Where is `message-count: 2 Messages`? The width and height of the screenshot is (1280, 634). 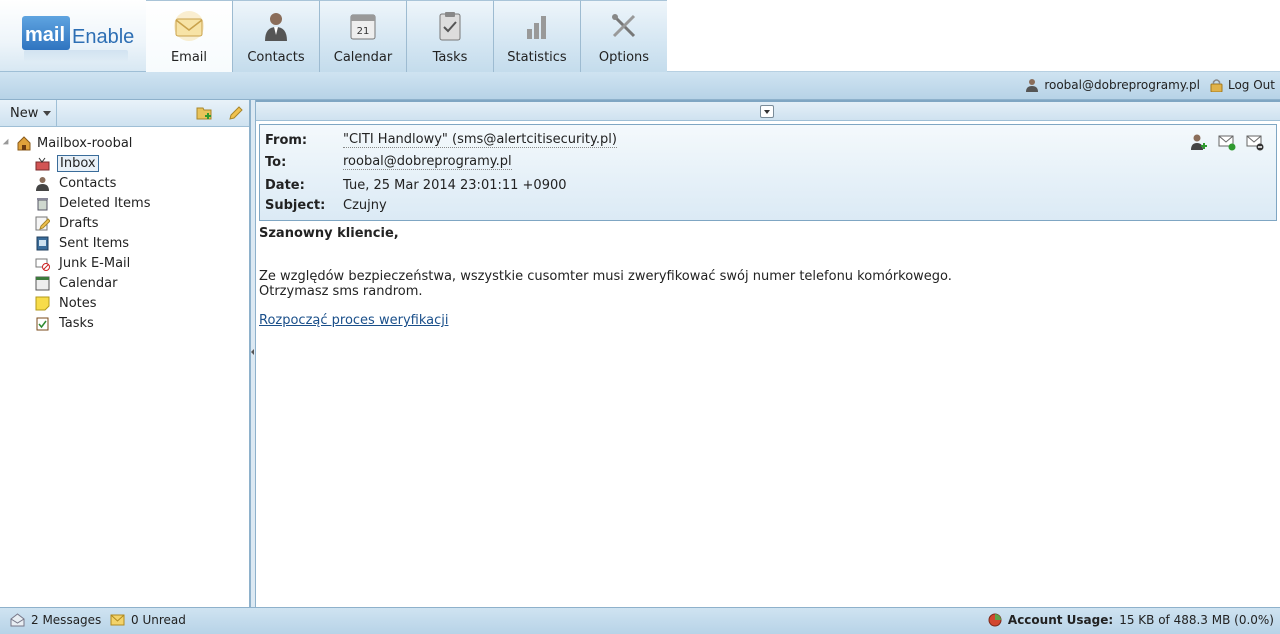 message-count: 2 Messages is located at coordinates (55, 620).